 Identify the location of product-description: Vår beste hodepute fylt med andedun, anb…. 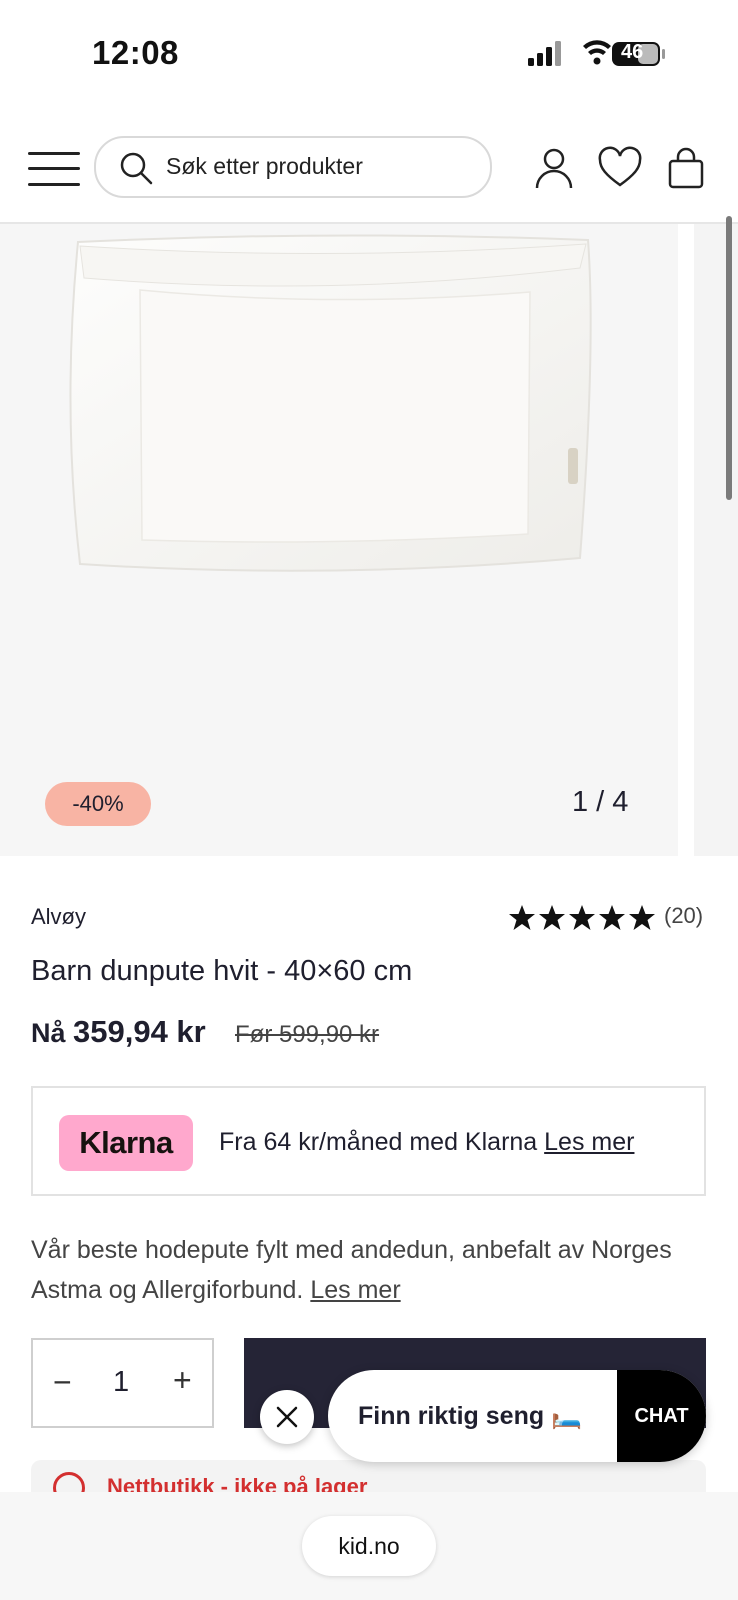
(361, 1270).